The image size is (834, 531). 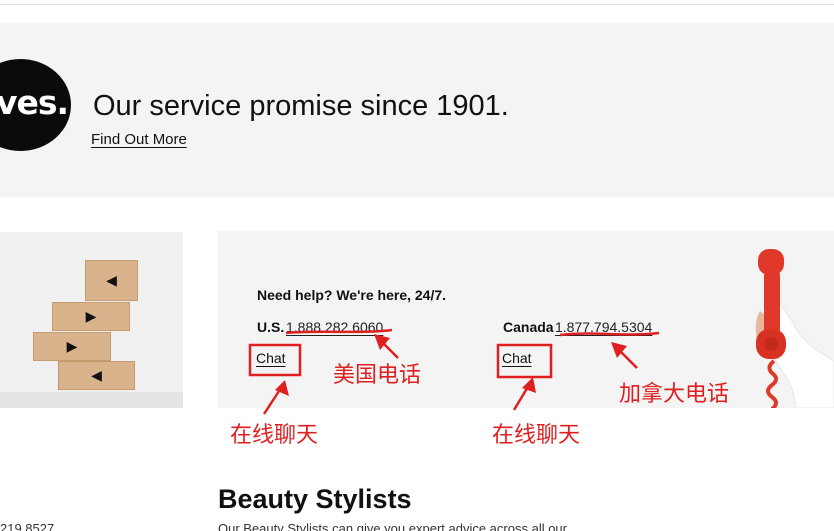 What do you see at coordinates (528, 327) in the screenshot?
I see `canada-label: Canada` at bounding box center [528, 327].